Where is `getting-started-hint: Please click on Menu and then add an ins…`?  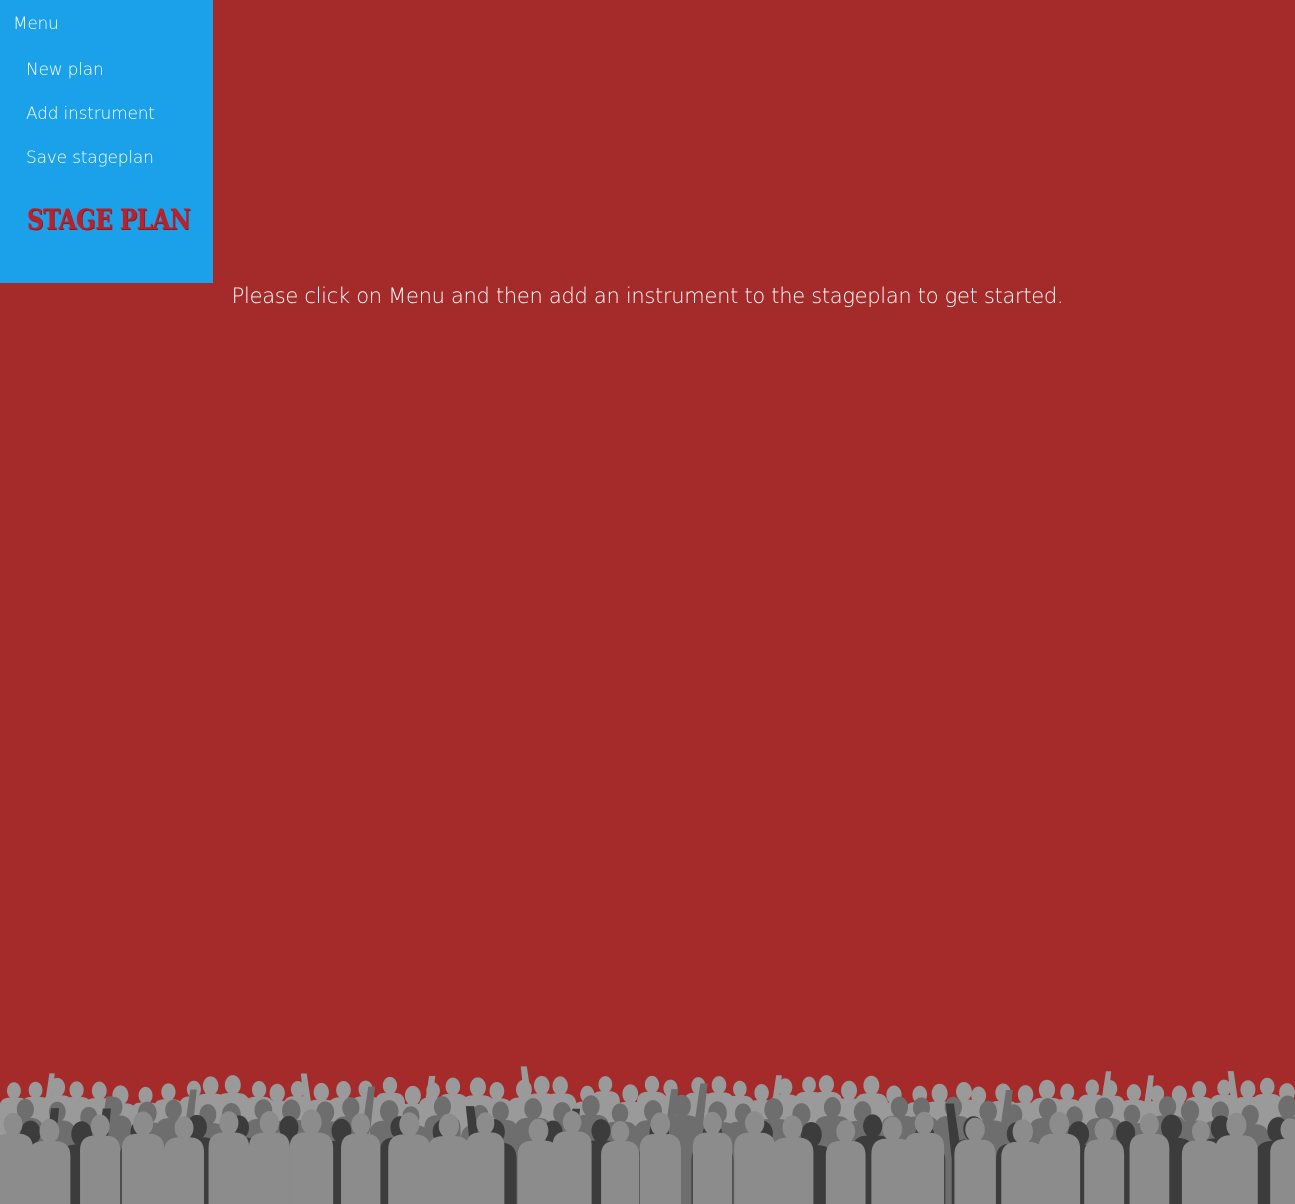
getting-started-hint: Please click on Menu and then add an ins… is located at coordinates (647, 296).